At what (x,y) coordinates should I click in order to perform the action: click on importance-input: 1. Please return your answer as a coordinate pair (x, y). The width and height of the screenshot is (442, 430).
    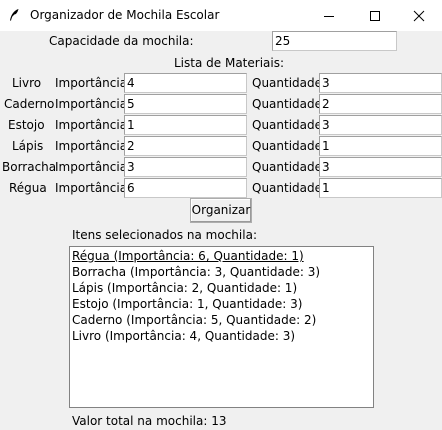
    Looking at the image, I should click on (185, 125).